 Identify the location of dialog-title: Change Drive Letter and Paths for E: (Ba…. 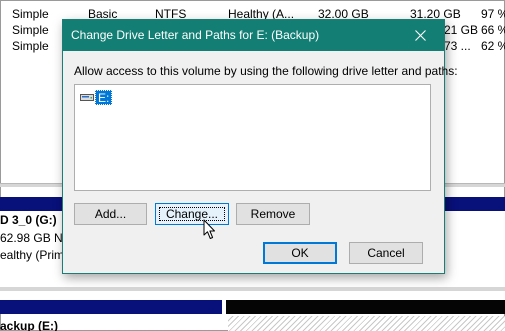
(195, 35).